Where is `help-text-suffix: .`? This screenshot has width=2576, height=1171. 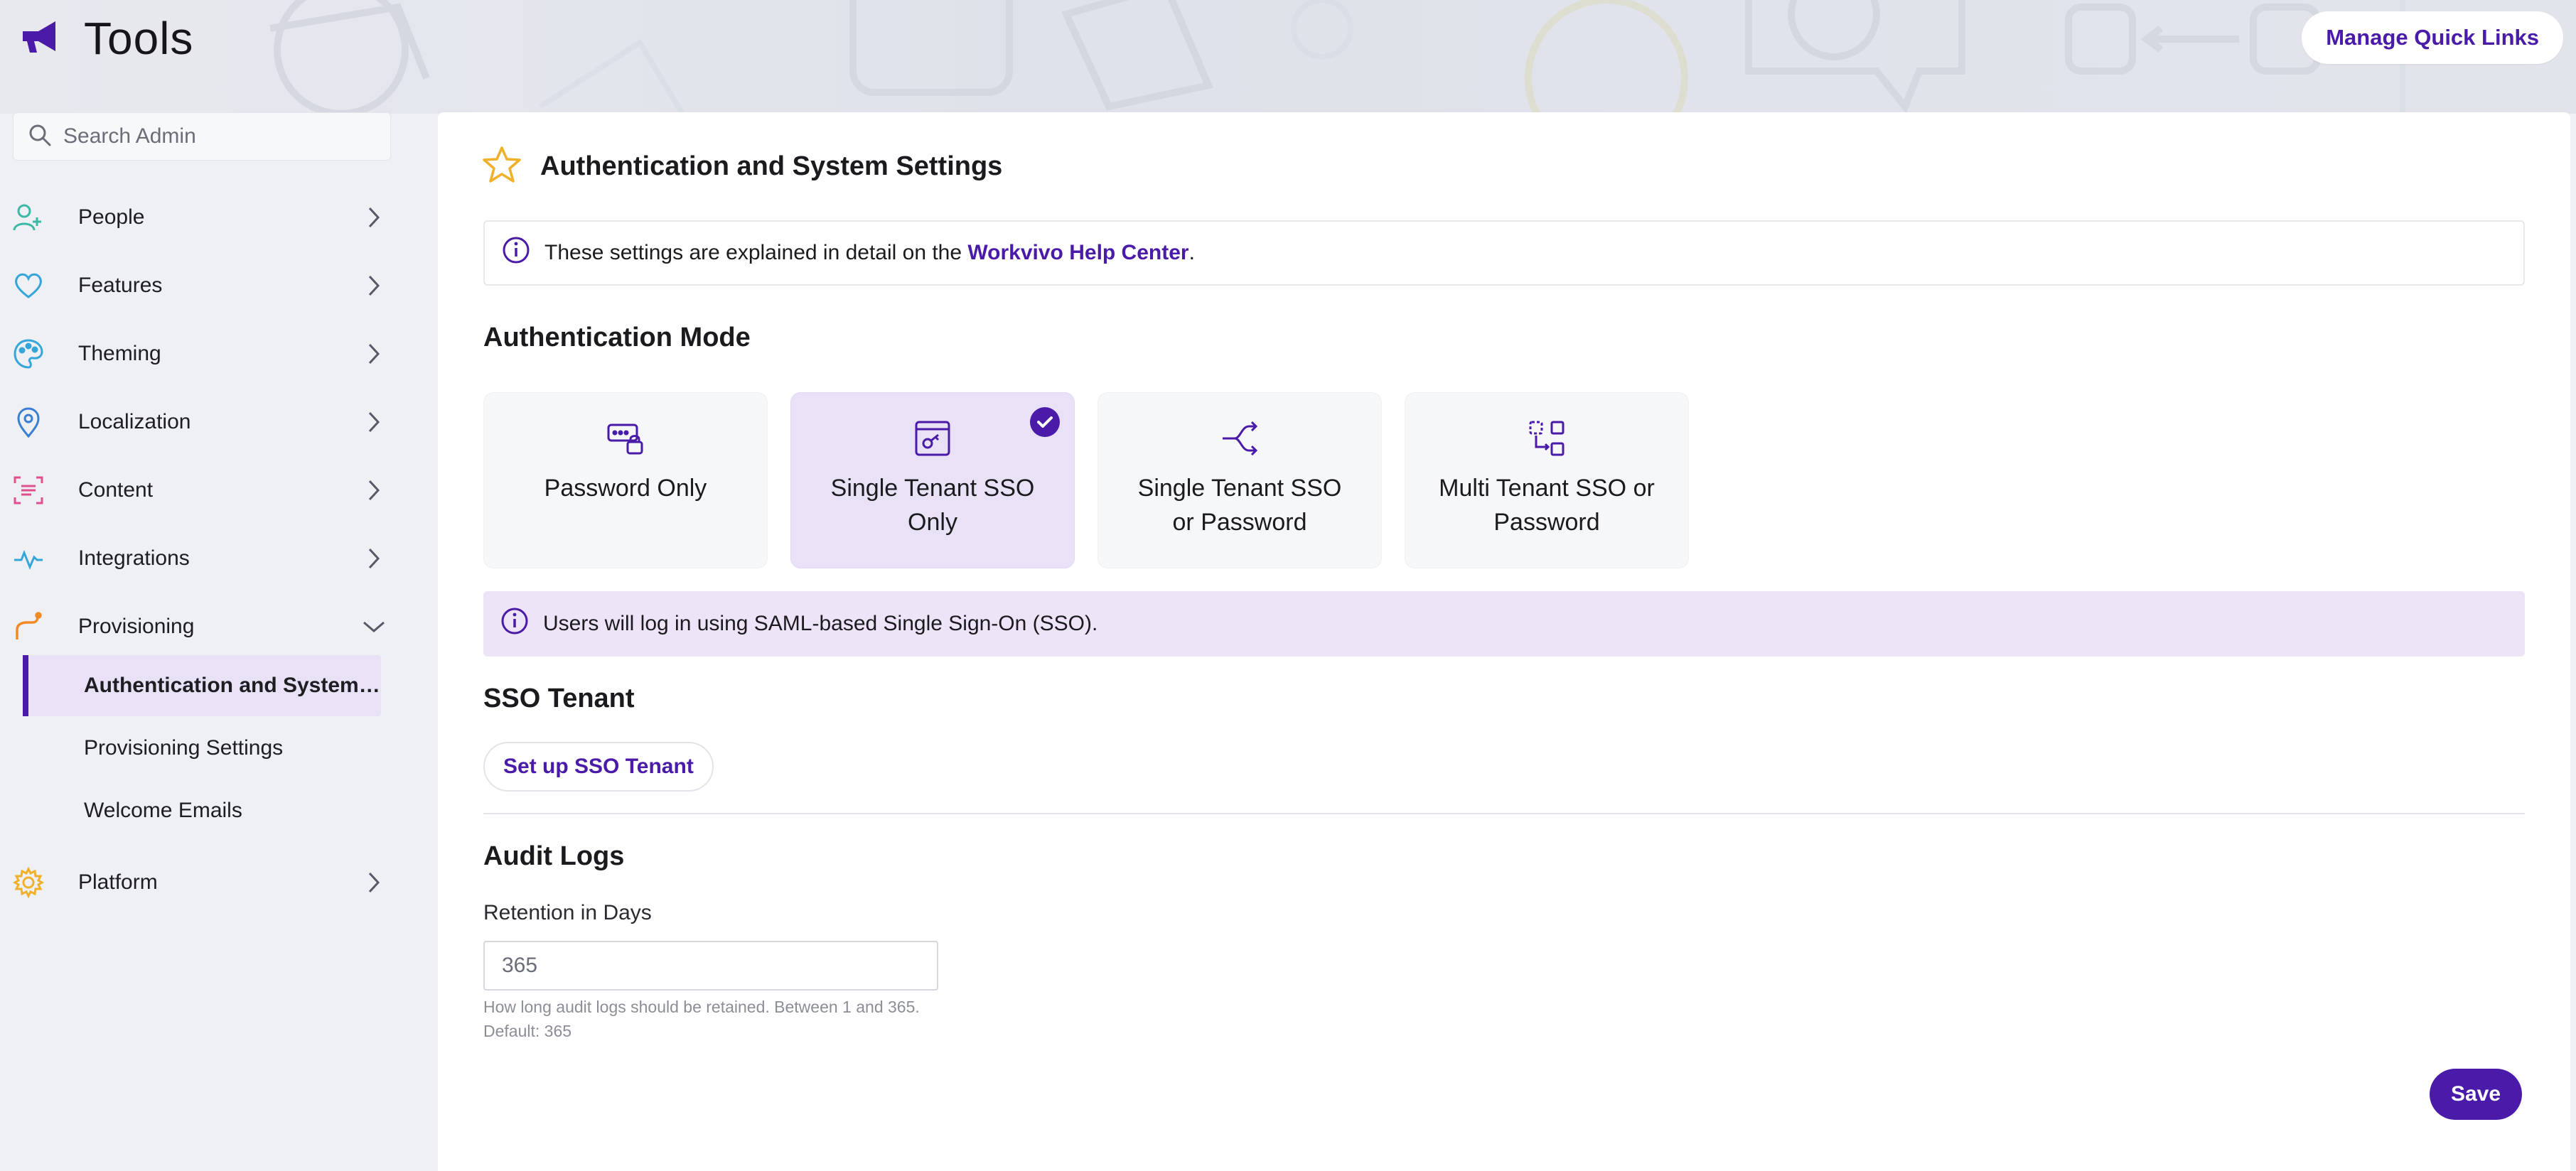 help-text-suffix: . is located at coordinates (1191, 253).